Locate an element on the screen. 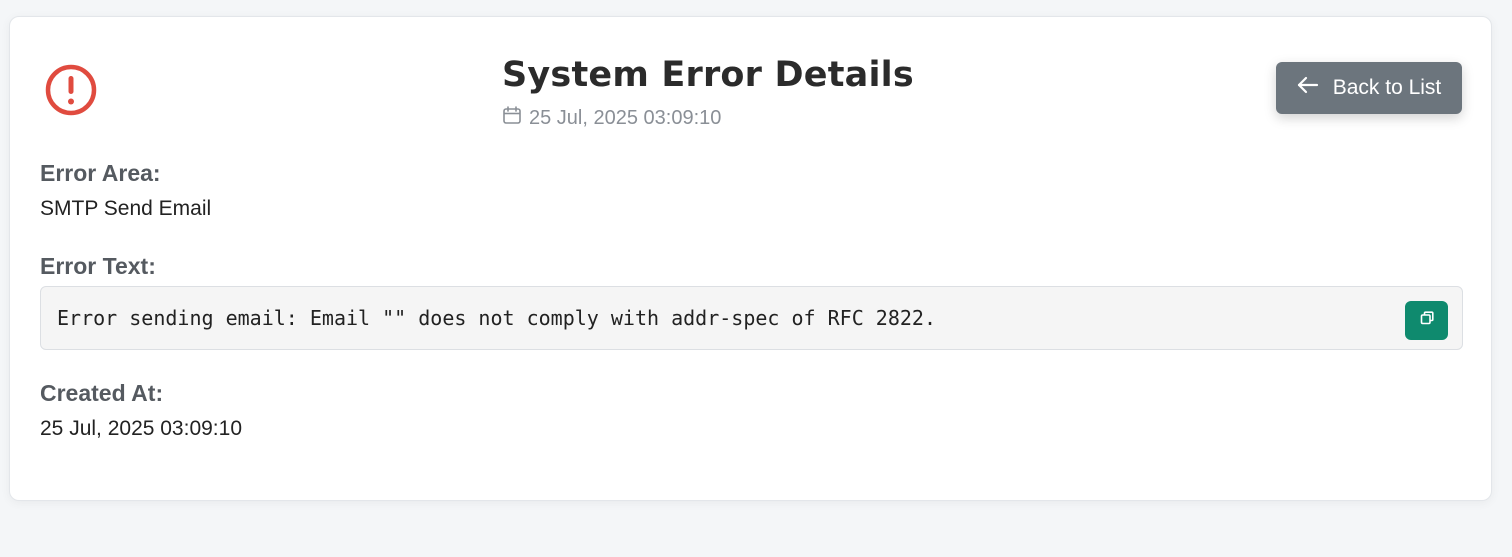  created-at-value: 25 Jul, 2025 03:09:10 is located at coordinates (141, 428).